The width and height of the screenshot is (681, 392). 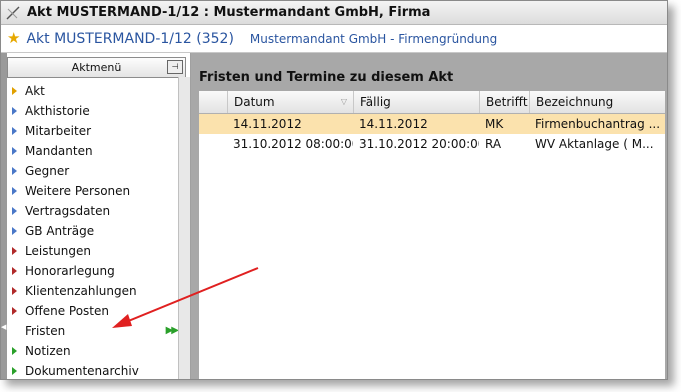 What do you see at coordinates (35, 91) in the screenshot?
I see `sidebar-item-label: Akt` at bounding box center [35, 91].